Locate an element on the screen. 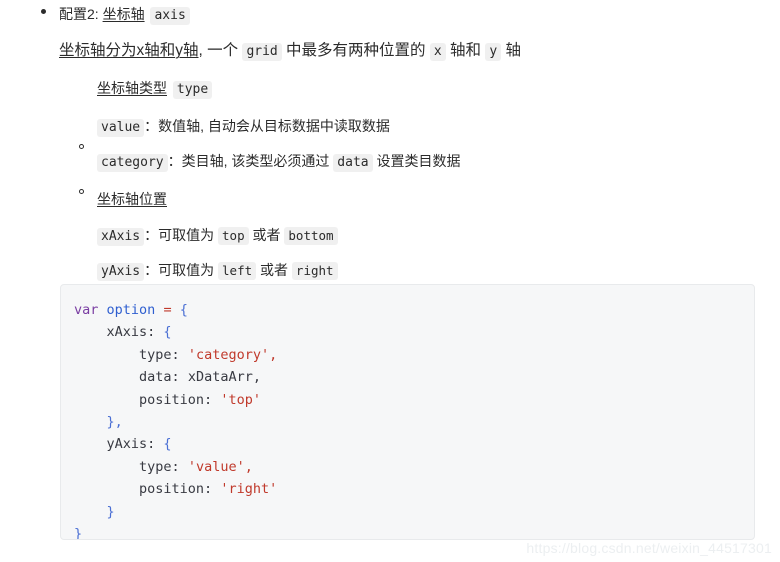 The image size is (780, 562). axis-type-title: 坐标轴类型 is located at coordinates (132, 88).